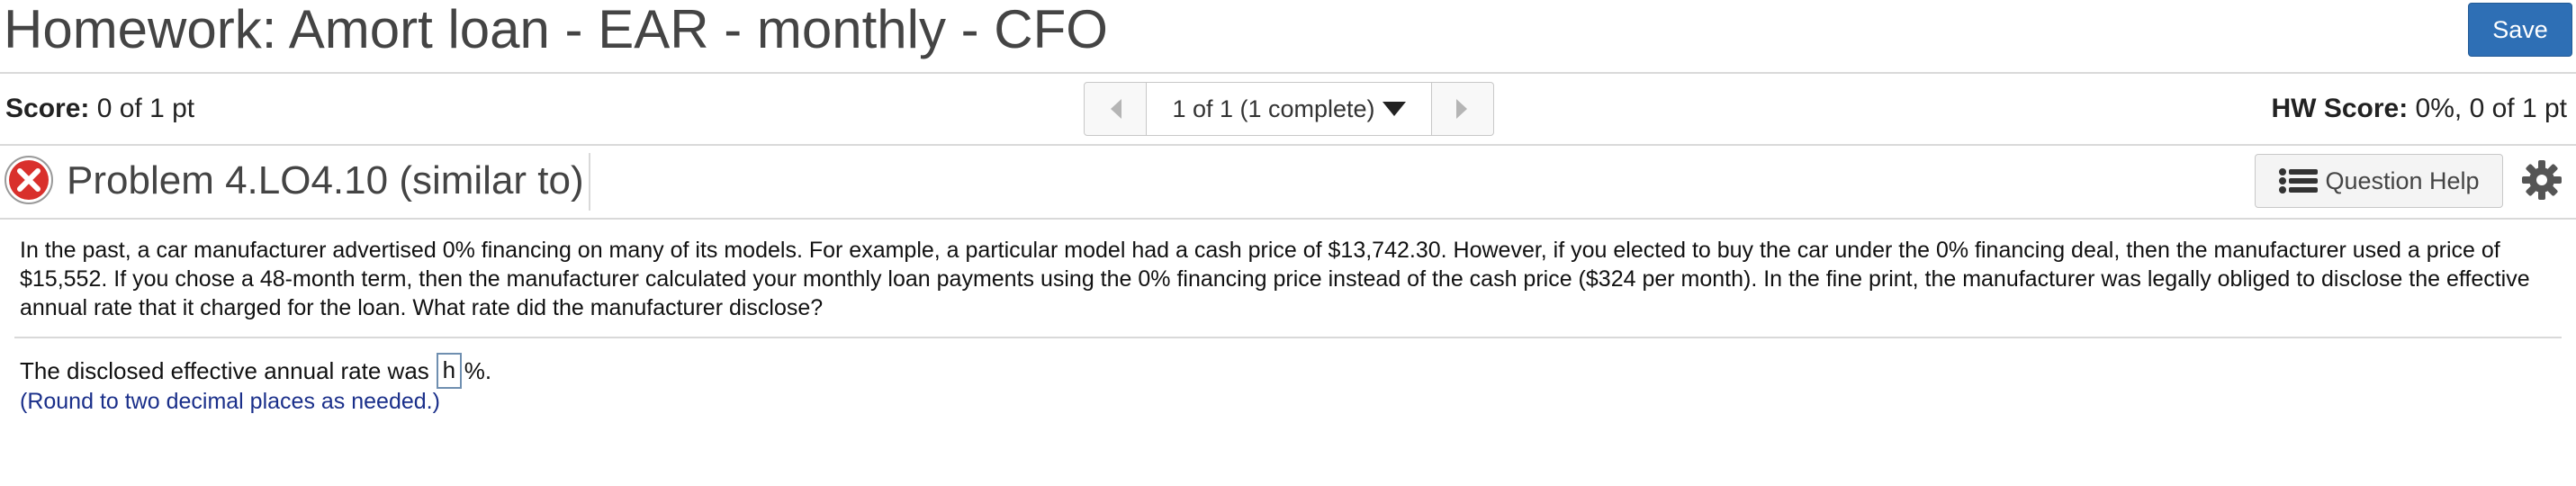  I want to click on hw-score-label: HW Score:, so click(2340, 108).